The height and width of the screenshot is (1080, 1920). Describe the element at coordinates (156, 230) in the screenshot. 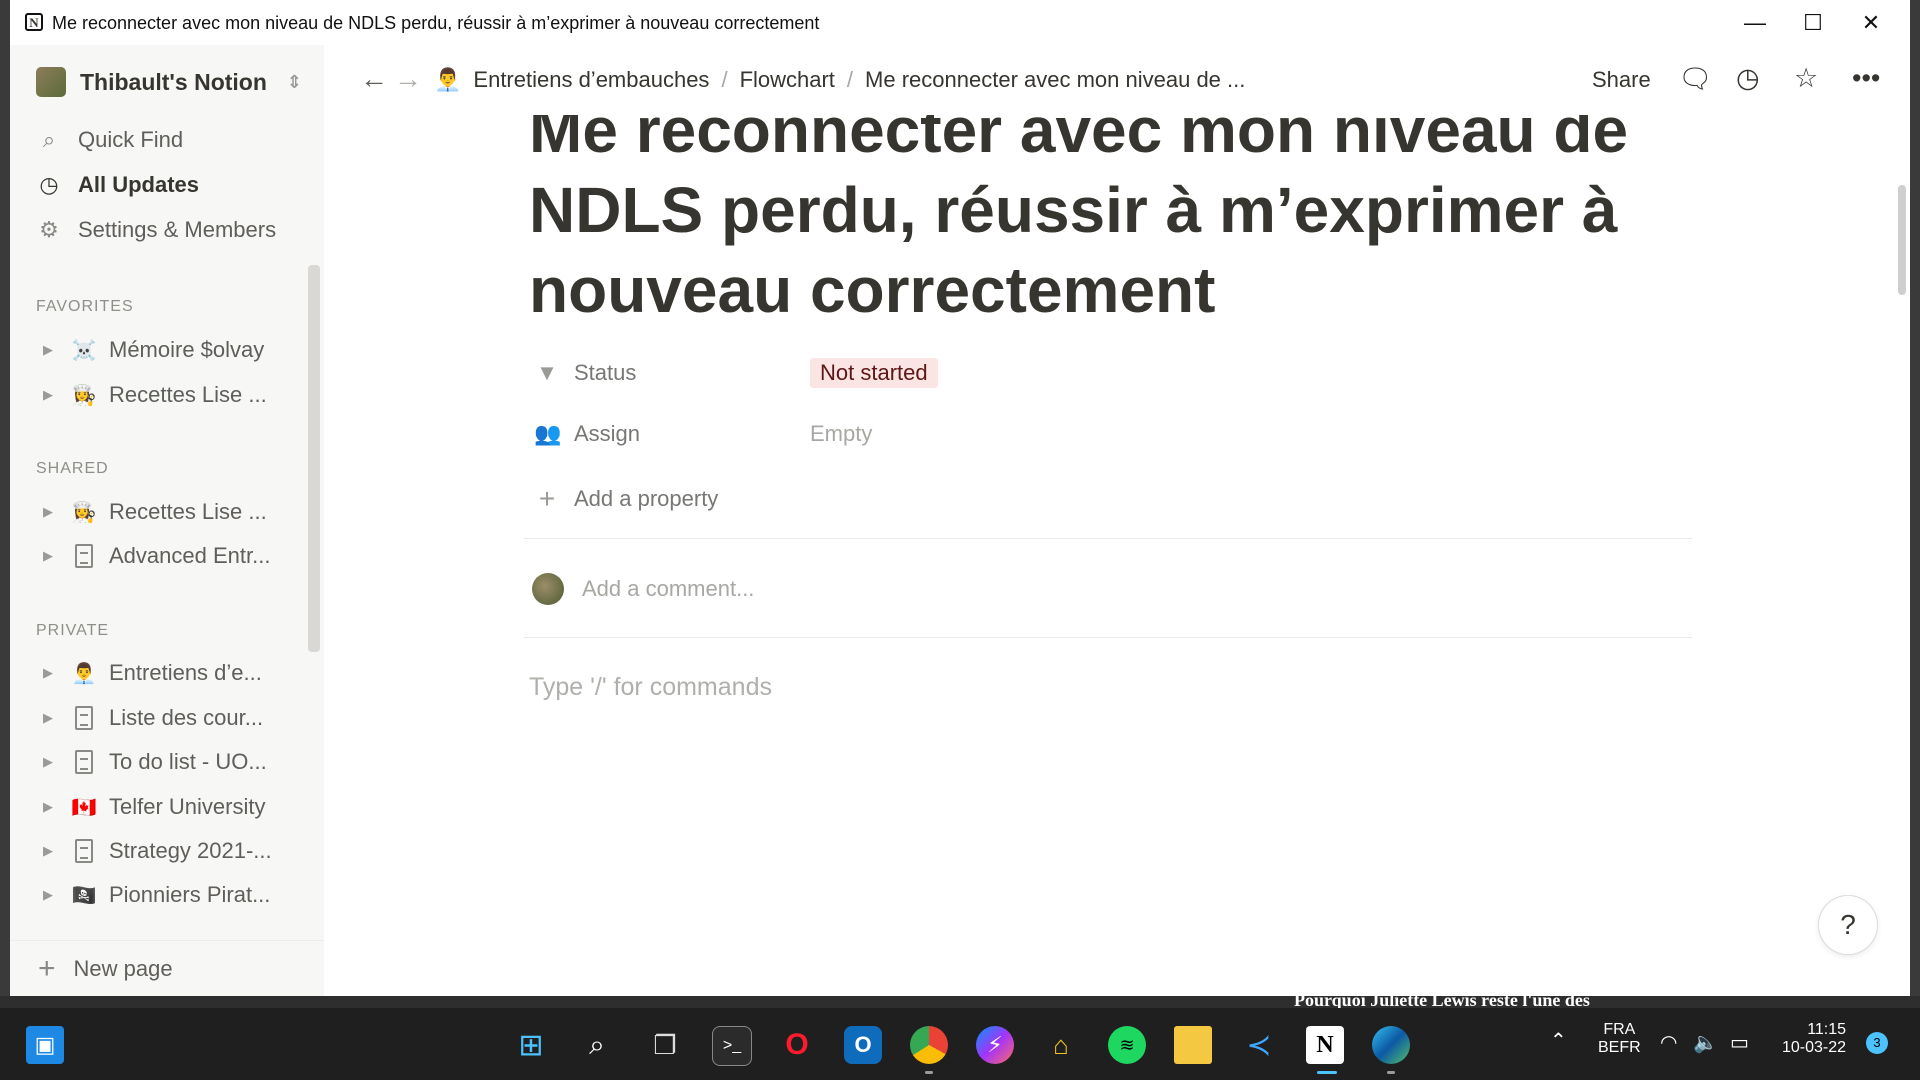

I see `settings-members-button: ⚙ Settings & Members` at that location.